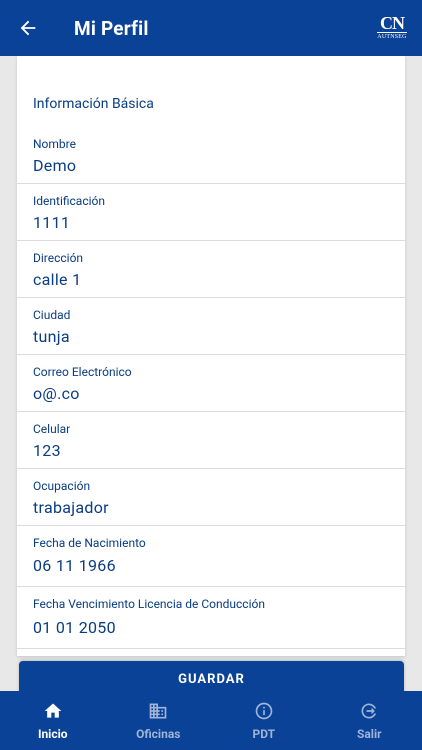 This screenshot has width=422, height=750. What do you see at coordinates (52, 733) in the screenshot?
I see `nav-label: Inicio` at bounding box center [52, 733].